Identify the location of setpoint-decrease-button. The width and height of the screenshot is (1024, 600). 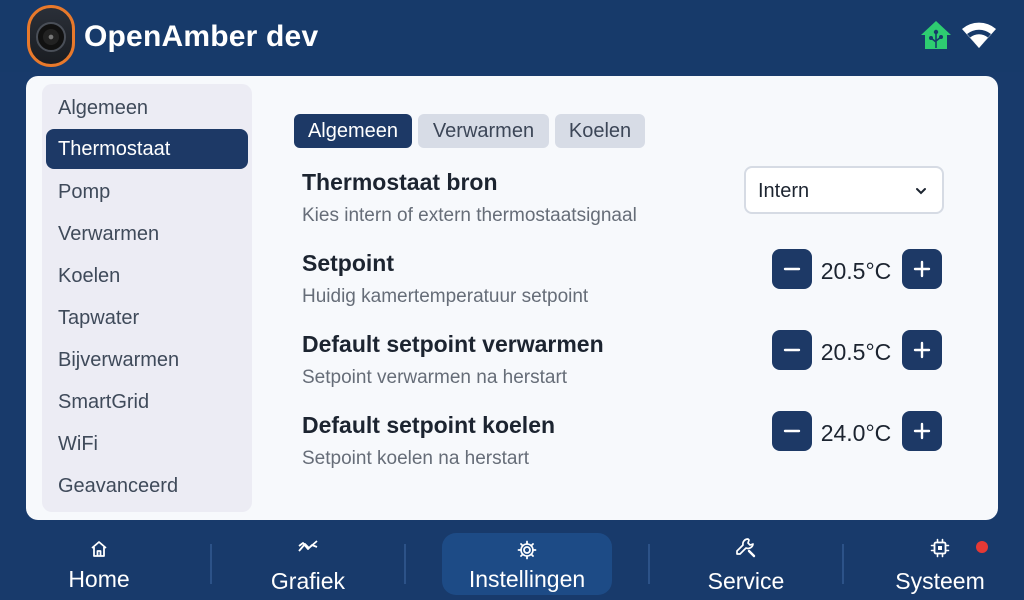
(792, 269).